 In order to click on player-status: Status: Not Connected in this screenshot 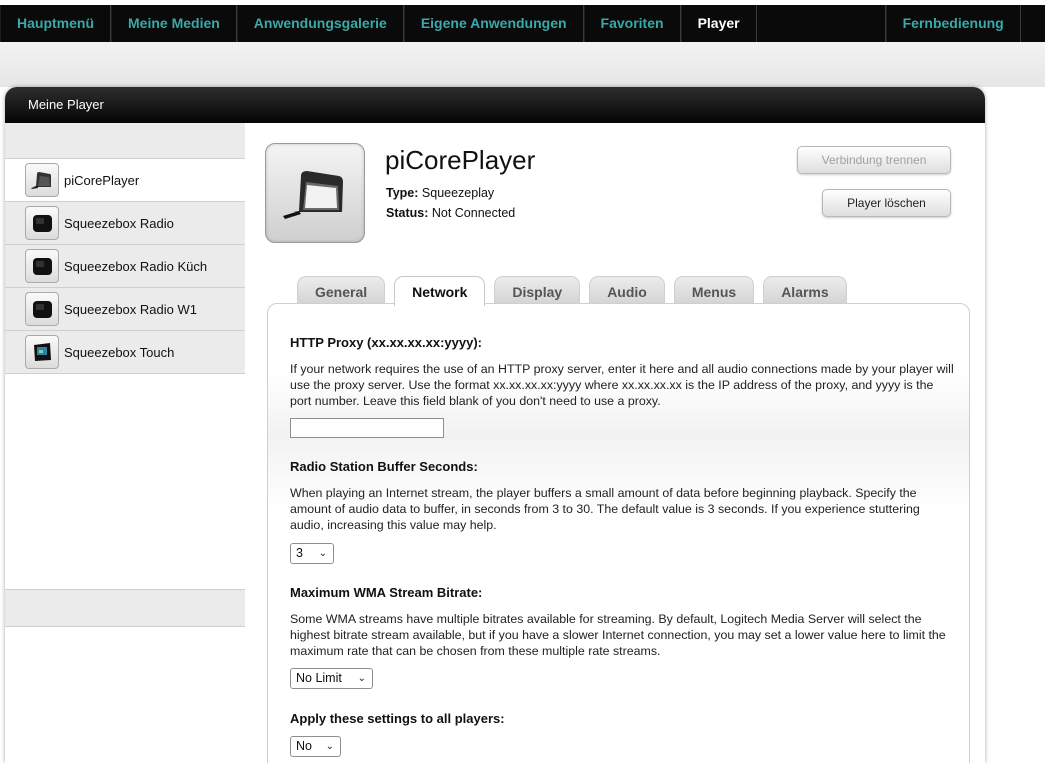, I will do `click(450, 213)`.